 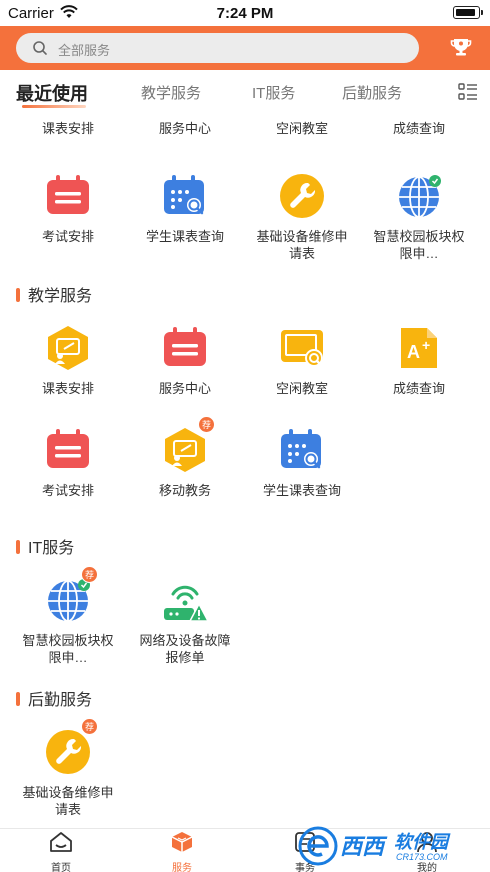 I want to click on teaching-item-service-center: 服务中心, so click(x=185, y=360).